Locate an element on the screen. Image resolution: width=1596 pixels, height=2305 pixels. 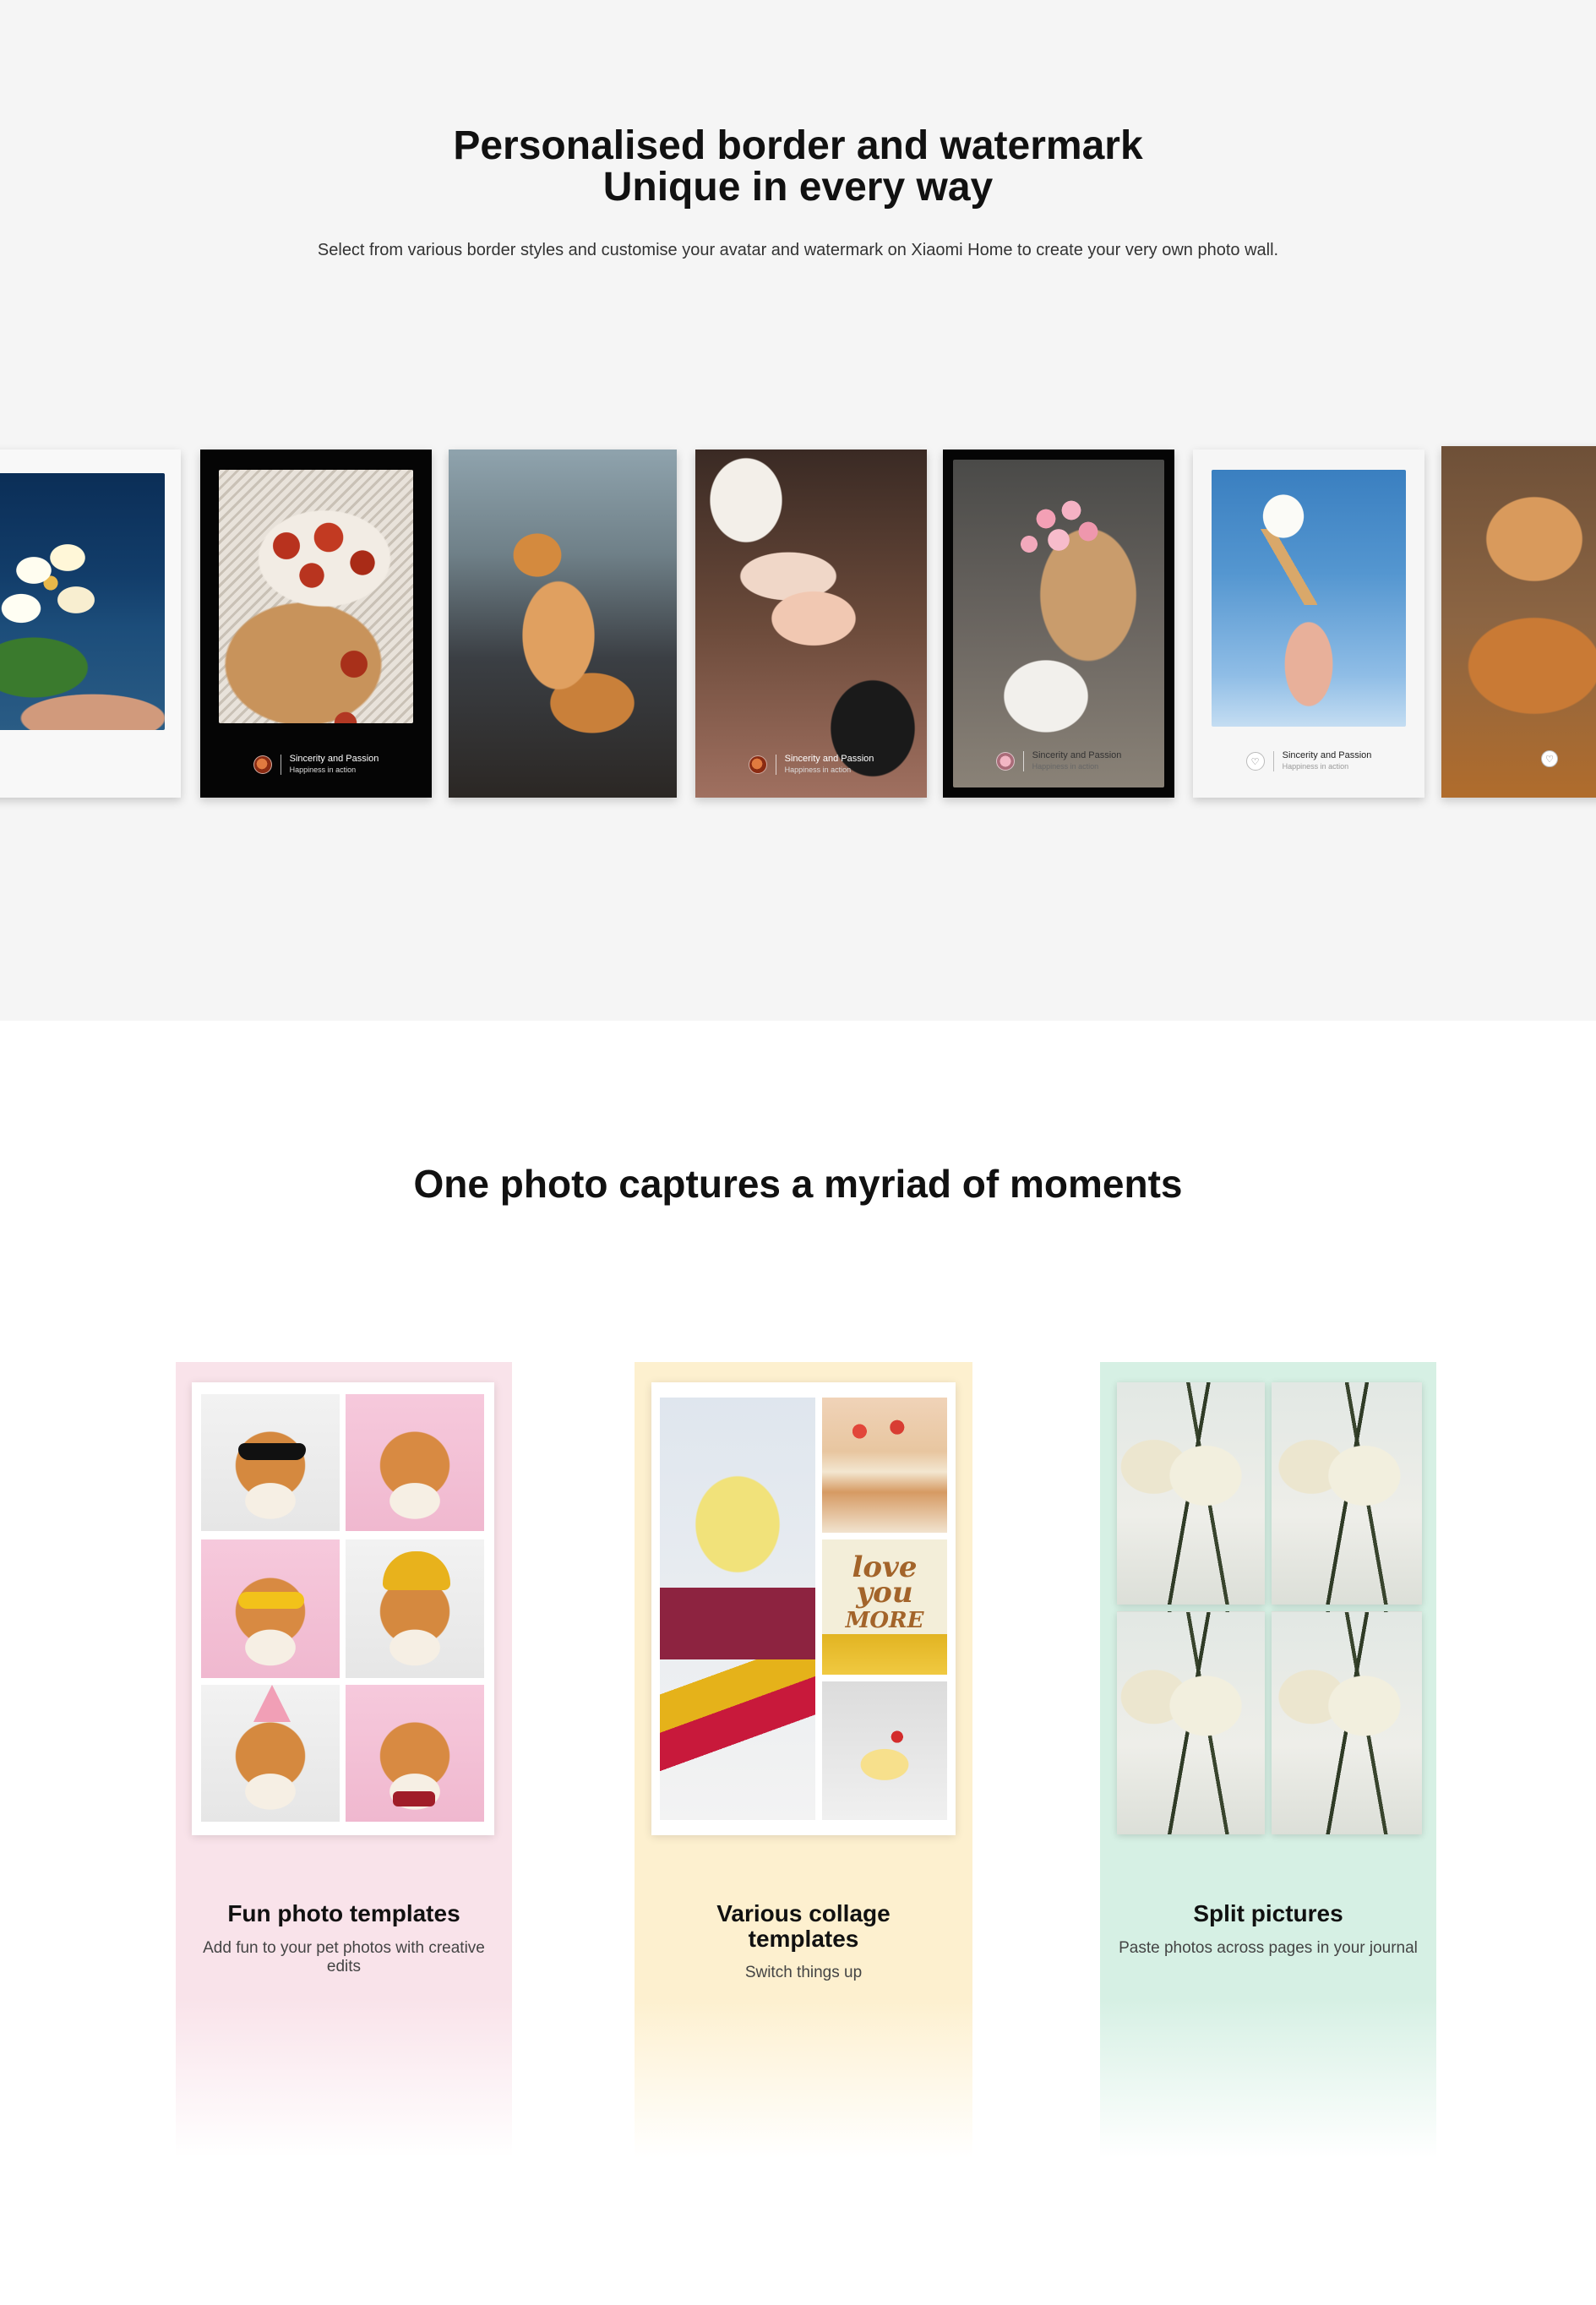
section-title-line2: Unique in every way is located at coordinates (798, 187).